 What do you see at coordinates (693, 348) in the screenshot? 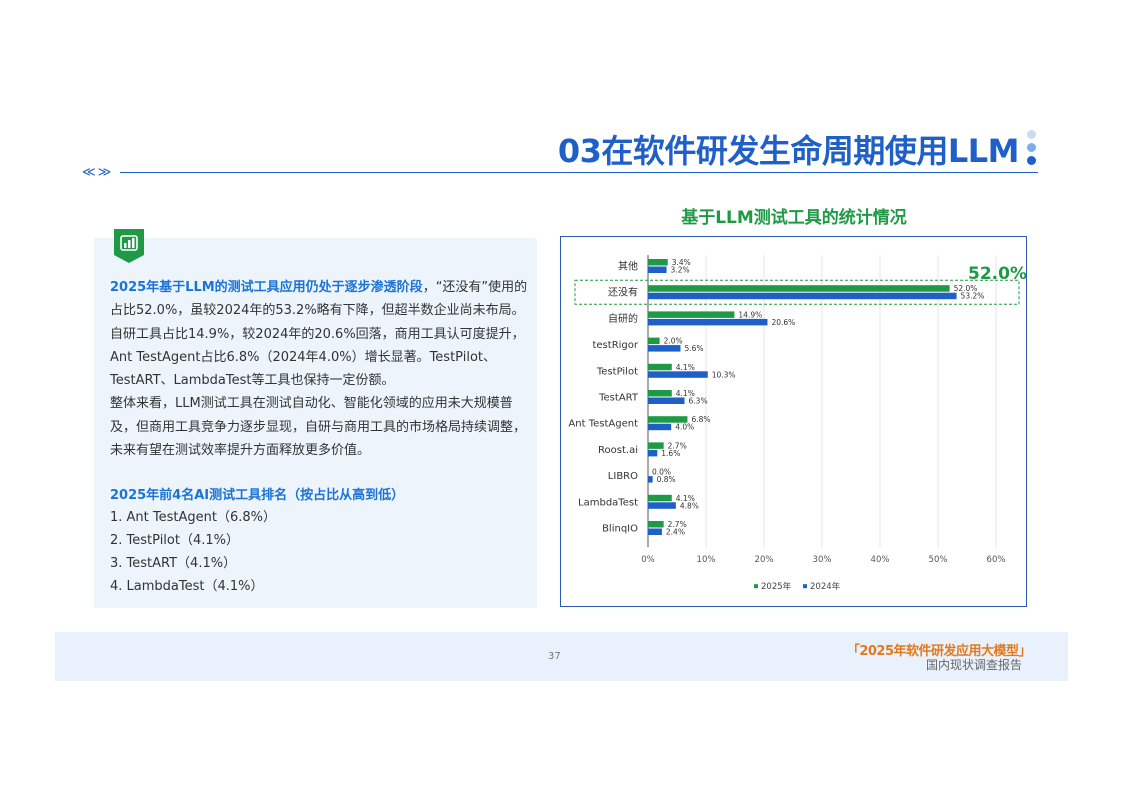
I see `data-label: 5.6%` at bounding box center [693, 348].